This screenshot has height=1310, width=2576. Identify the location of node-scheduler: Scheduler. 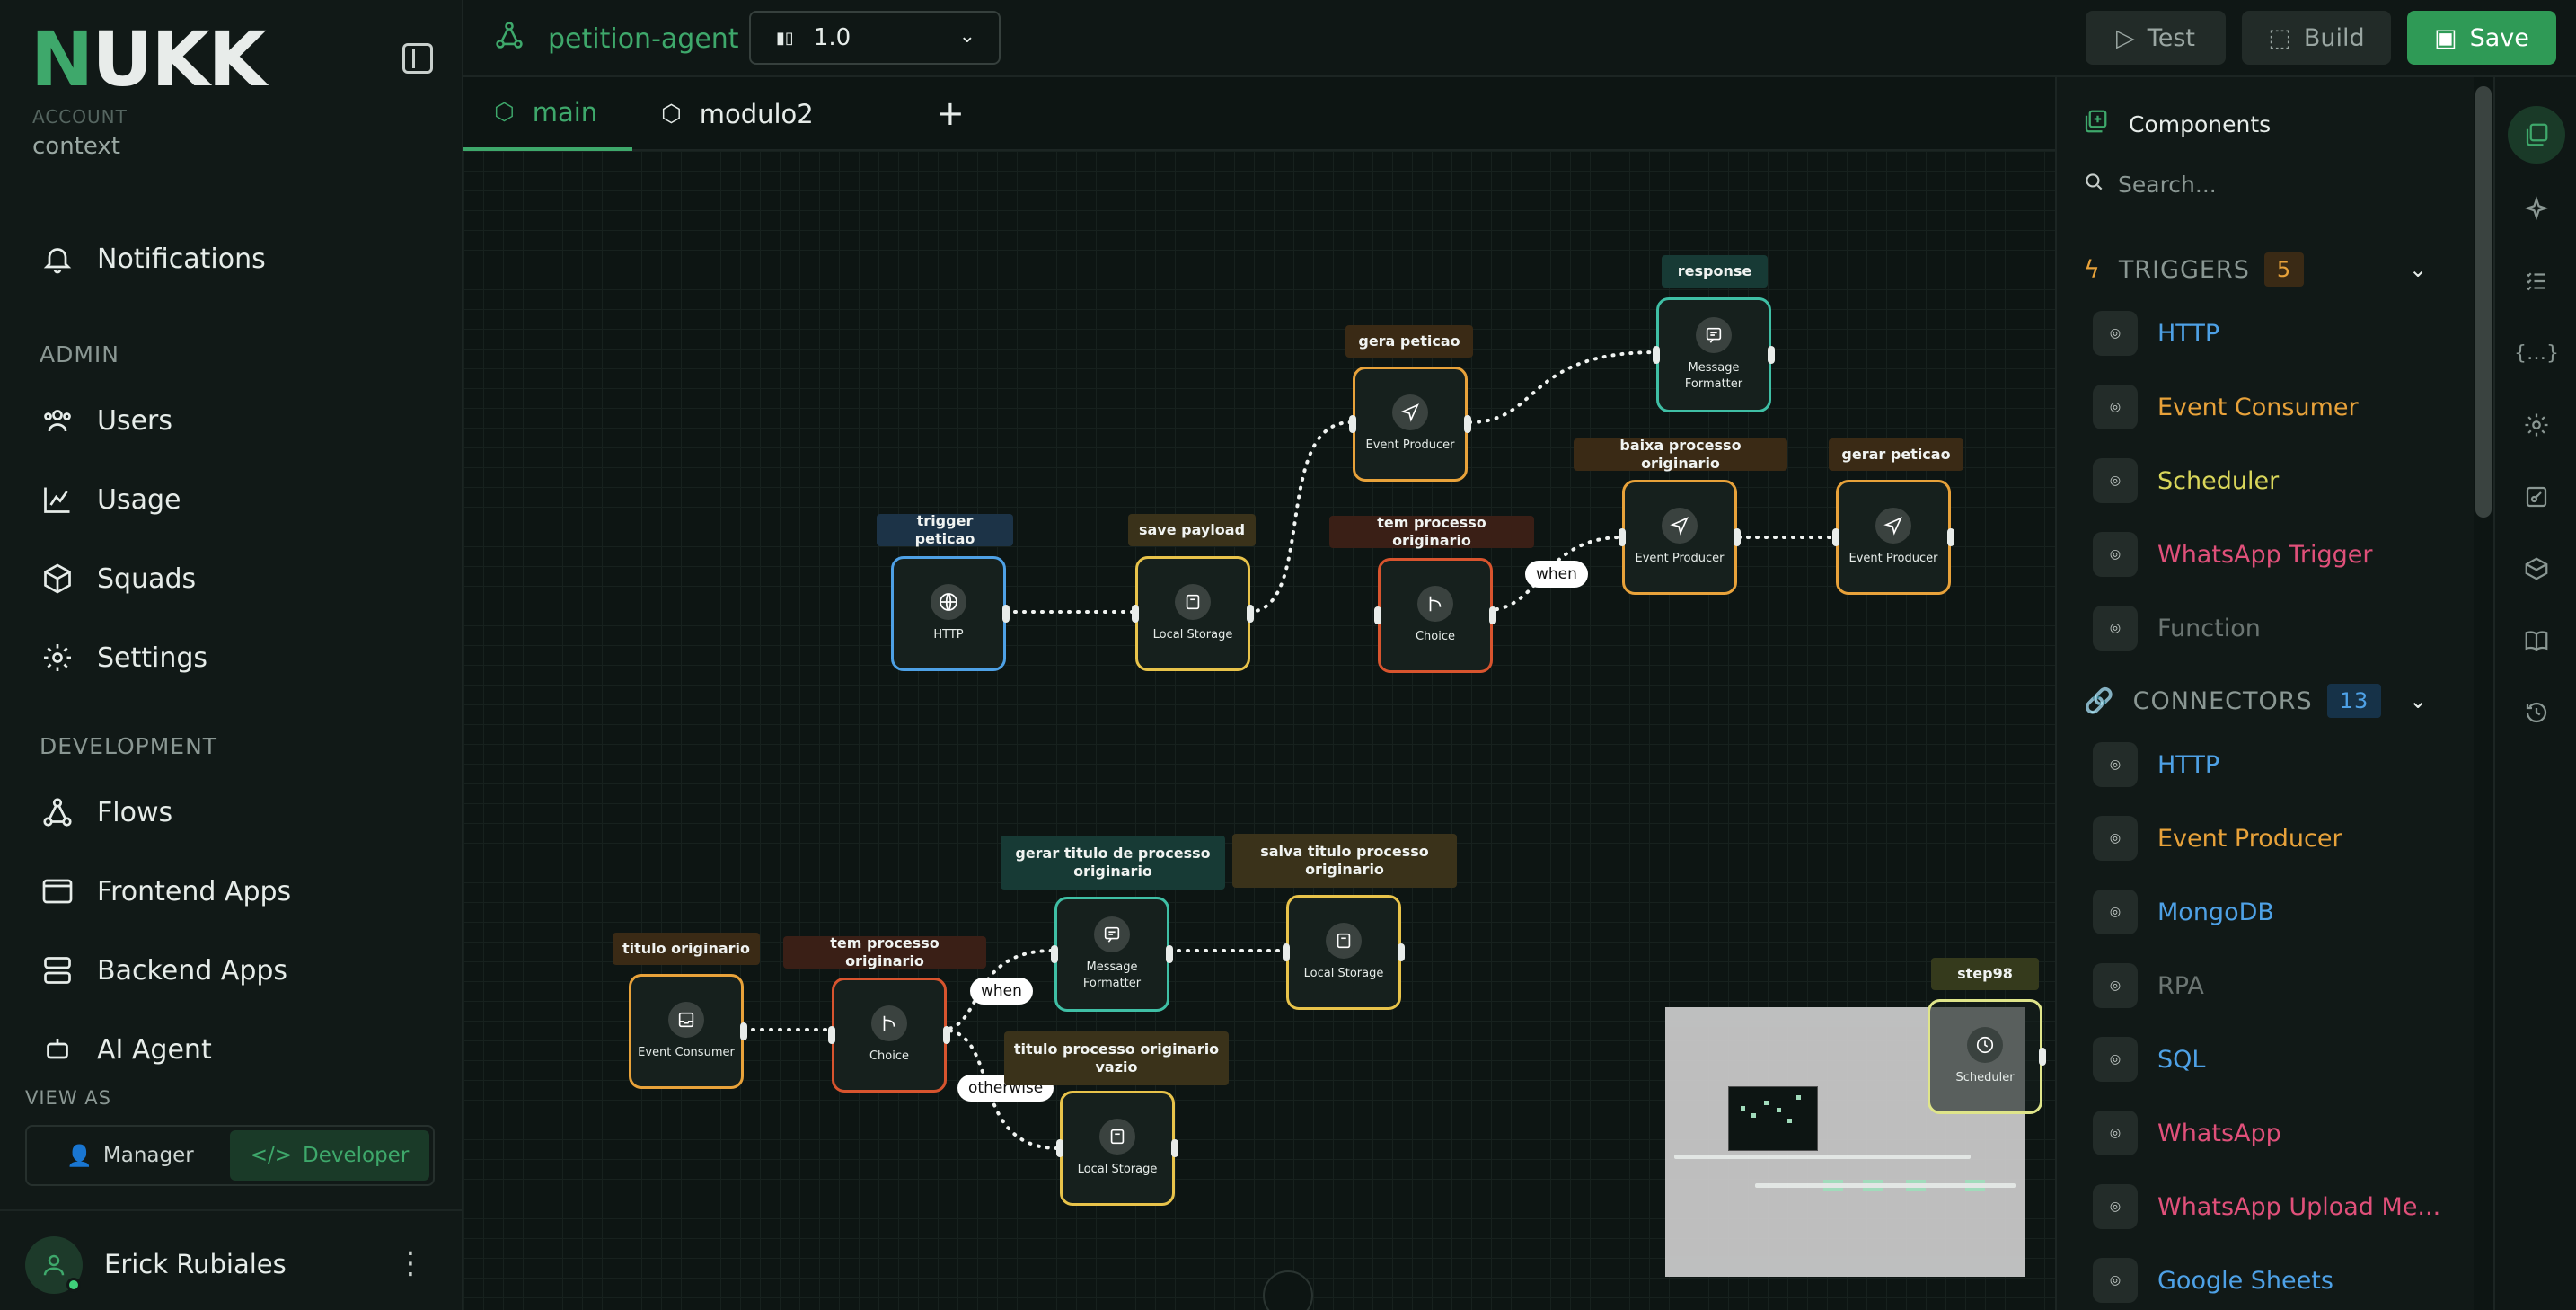
(1987, 1056).